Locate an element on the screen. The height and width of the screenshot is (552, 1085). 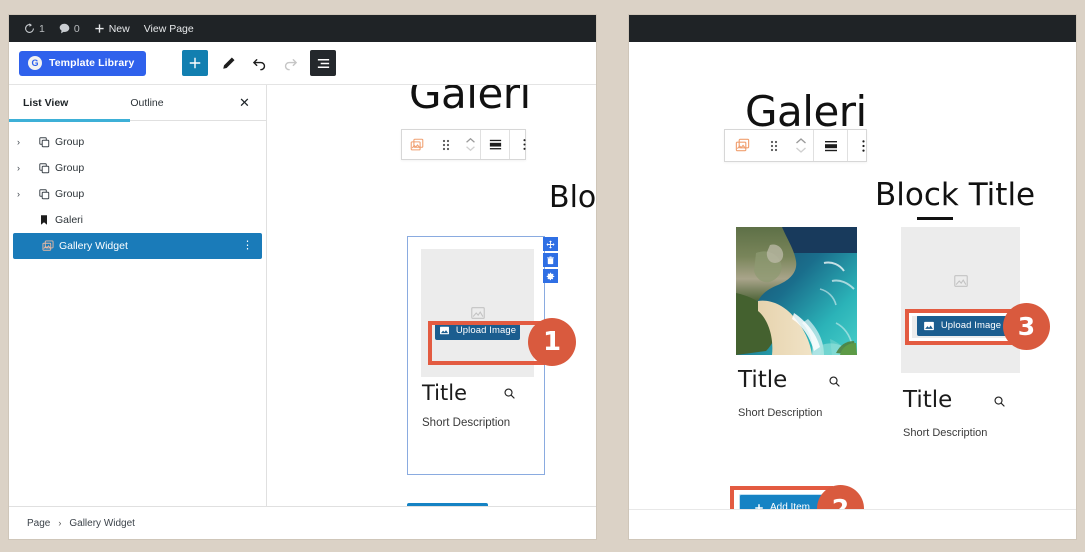
block-title-underline is located at coordinates (935, 218).